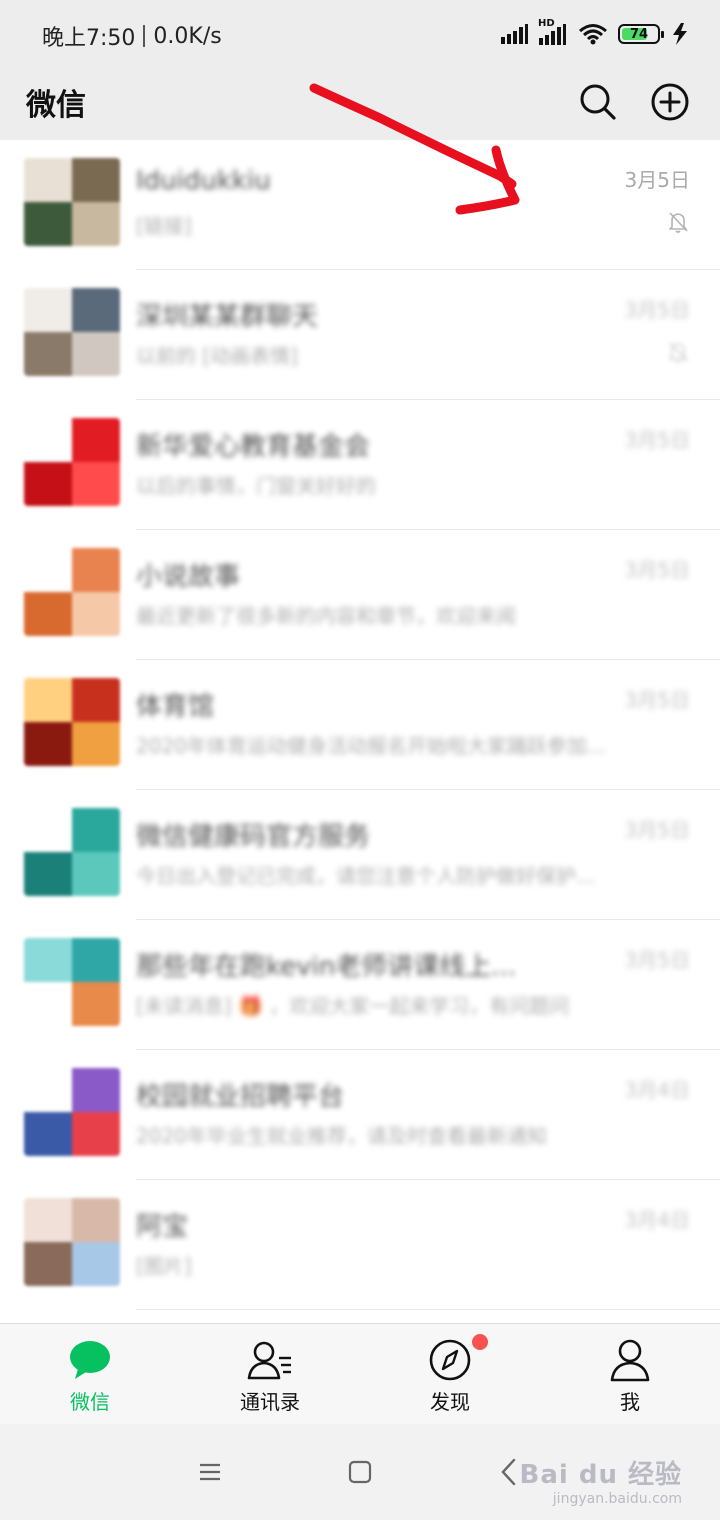 This screenshot has width=720, height=1520. Describe the element at coordinates (164, 1266) in the screenshot. I see `chat-preview: [图片]` at that location.